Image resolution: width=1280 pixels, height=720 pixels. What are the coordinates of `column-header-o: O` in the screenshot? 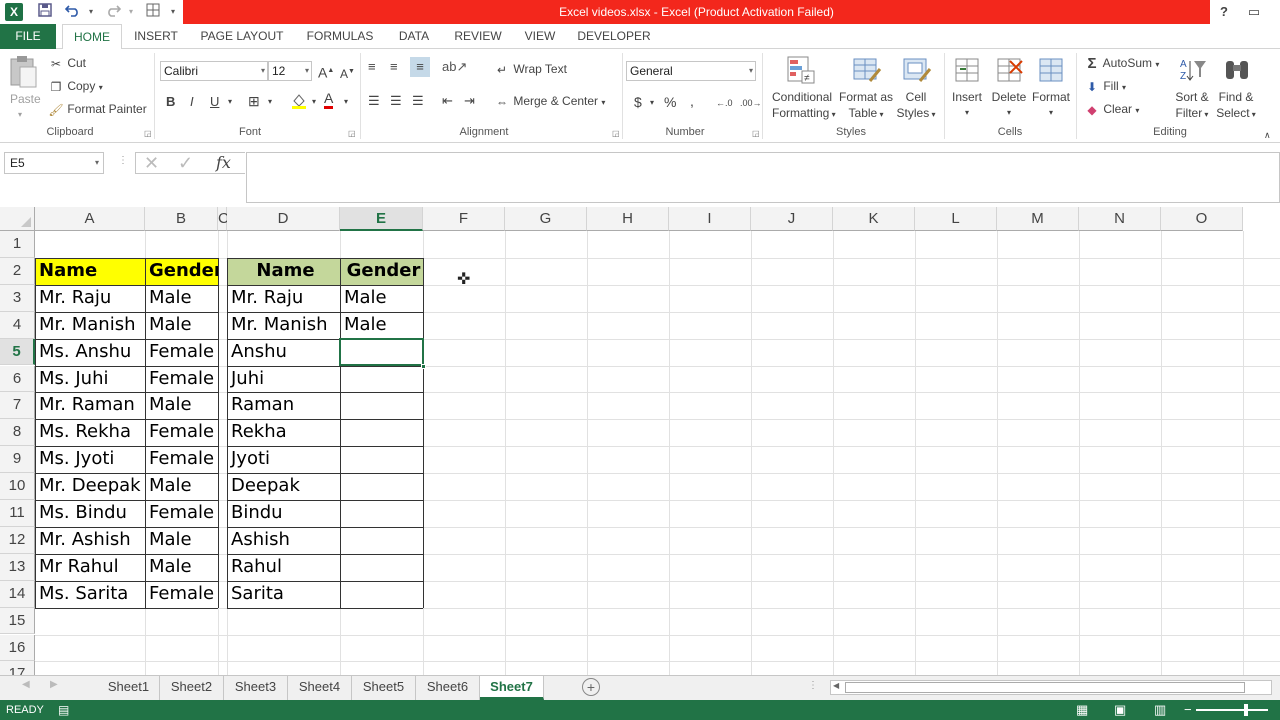 It's located at (1202, 219).